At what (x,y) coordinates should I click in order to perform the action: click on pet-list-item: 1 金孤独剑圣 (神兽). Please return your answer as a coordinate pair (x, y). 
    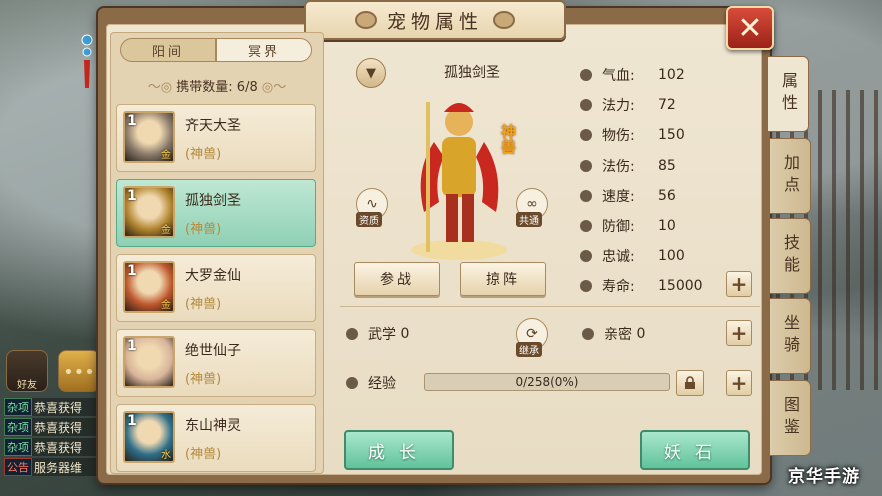
    Looking at the image, I should click on (216, 213).